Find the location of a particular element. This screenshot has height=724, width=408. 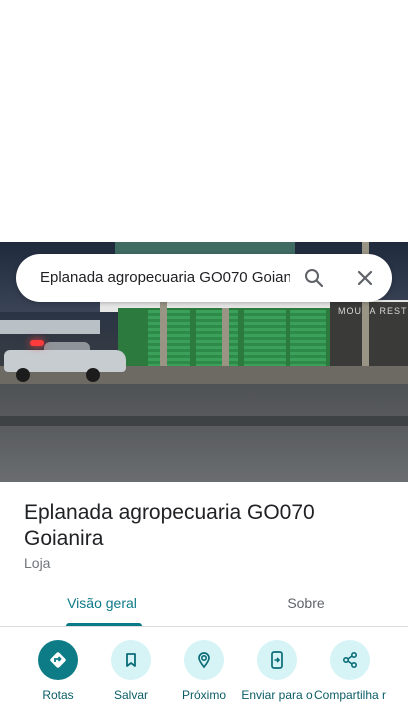

place-category: Loja is located at coordinates (37, 563).